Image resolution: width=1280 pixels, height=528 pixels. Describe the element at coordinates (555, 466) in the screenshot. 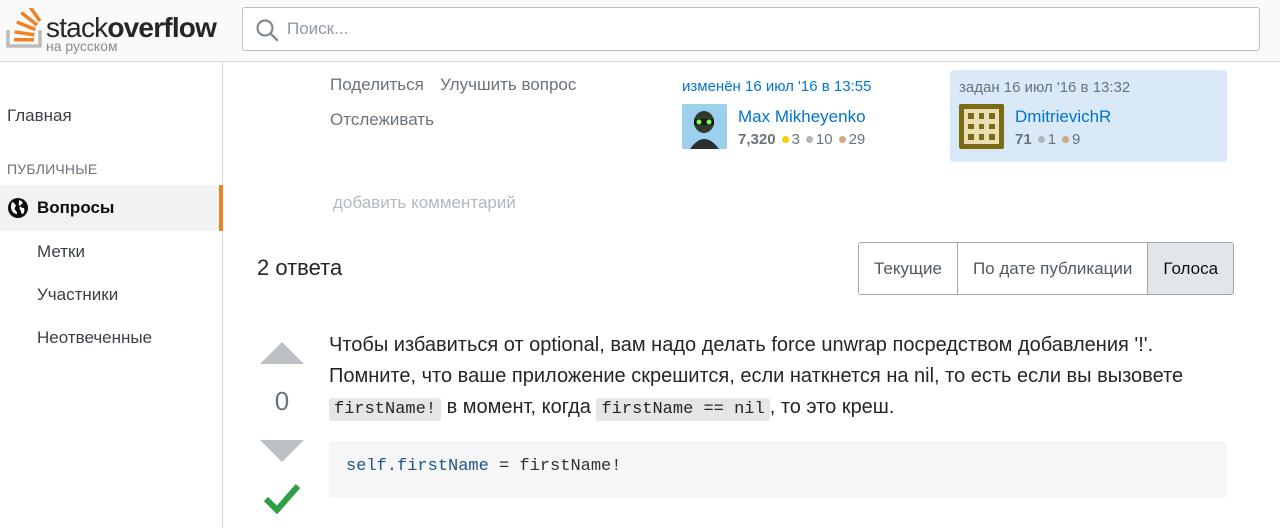

I see `code-assignment: = firstName!` at that location.